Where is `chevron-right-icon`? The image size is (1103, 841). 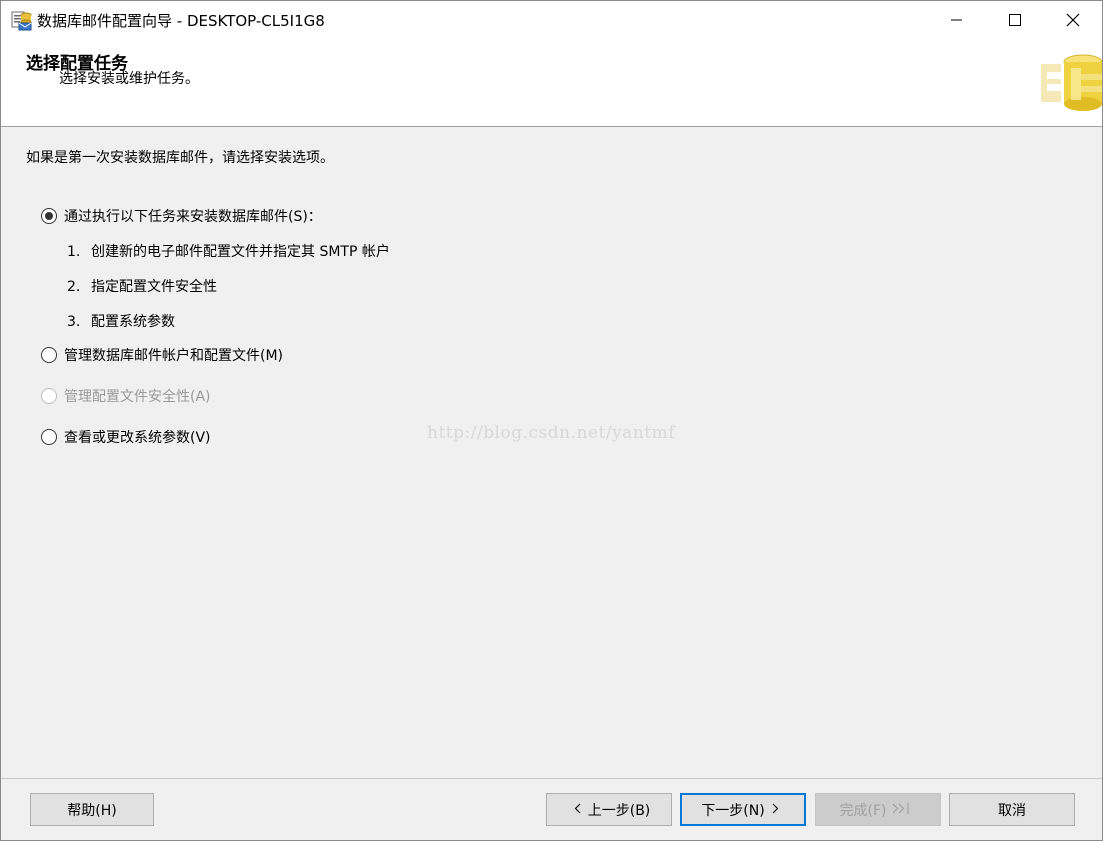 chevron-right-icon is located at coordinates (775, 810).